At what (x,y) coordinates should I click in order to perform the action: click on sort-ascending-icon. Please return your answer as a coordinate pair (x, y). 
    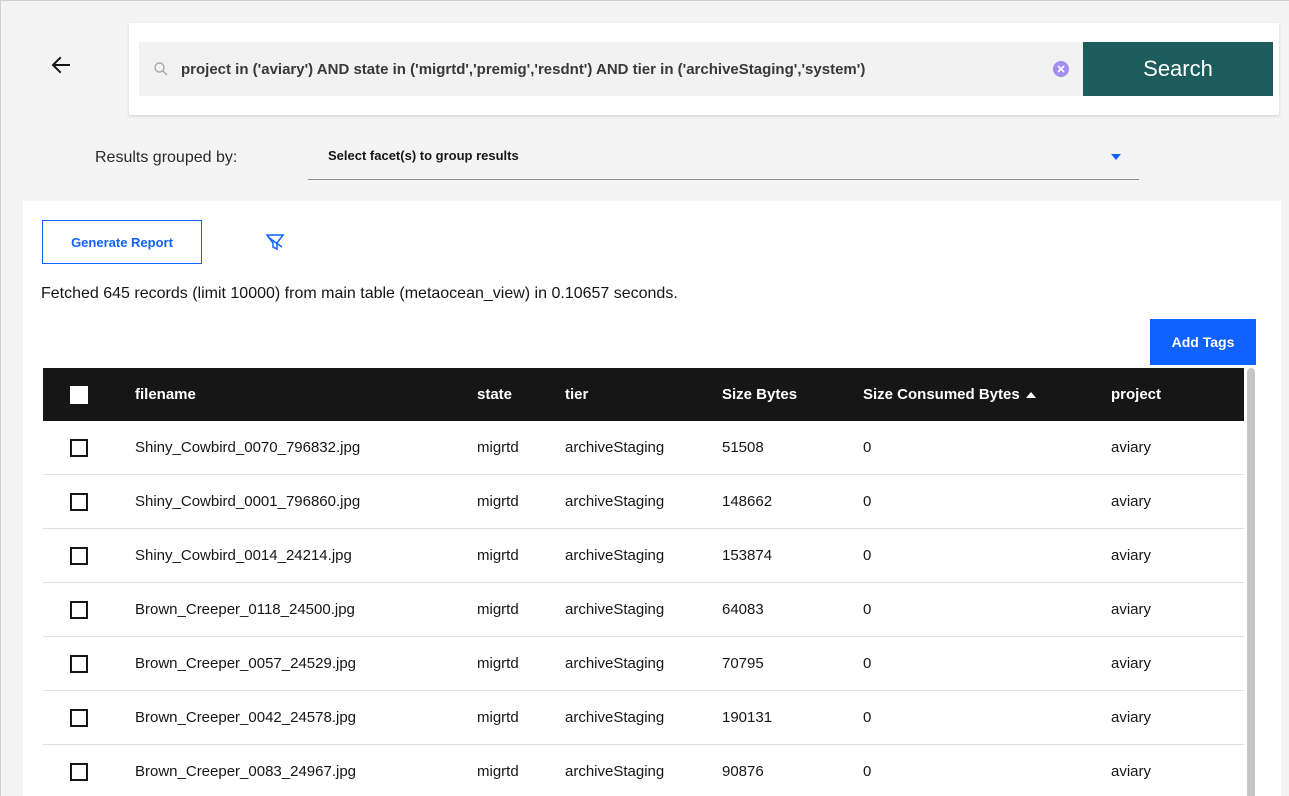
    Looking at the image, I should click on (1030, 395).